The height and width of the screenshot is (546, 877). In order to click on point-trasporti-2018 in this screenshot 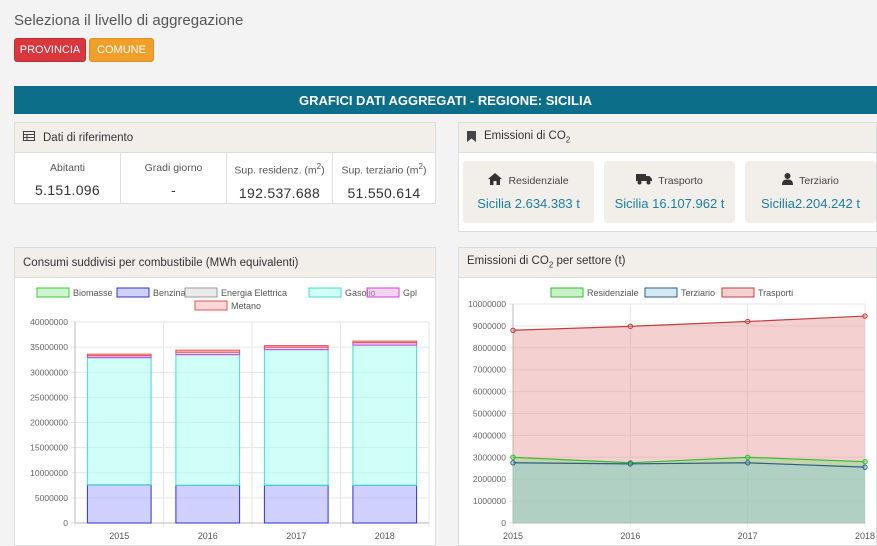, I will do `click(865, 316)`.